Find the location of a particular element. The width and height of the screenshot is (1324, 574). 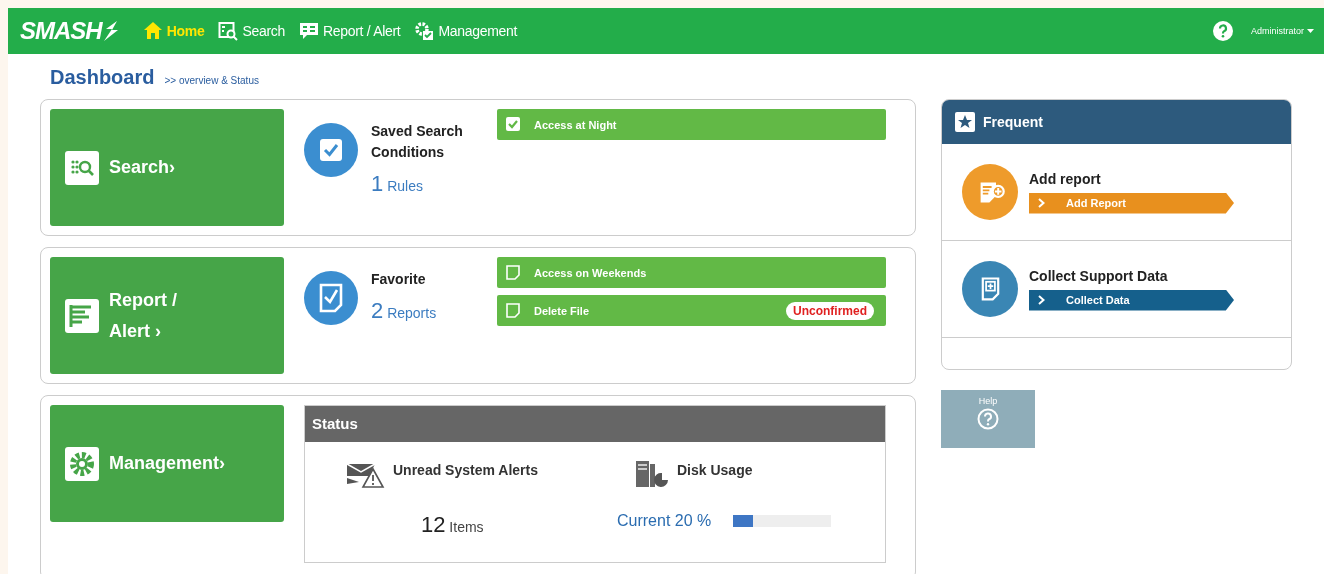

disk-reading: Current 20 % is located at coordinates (664, 521).